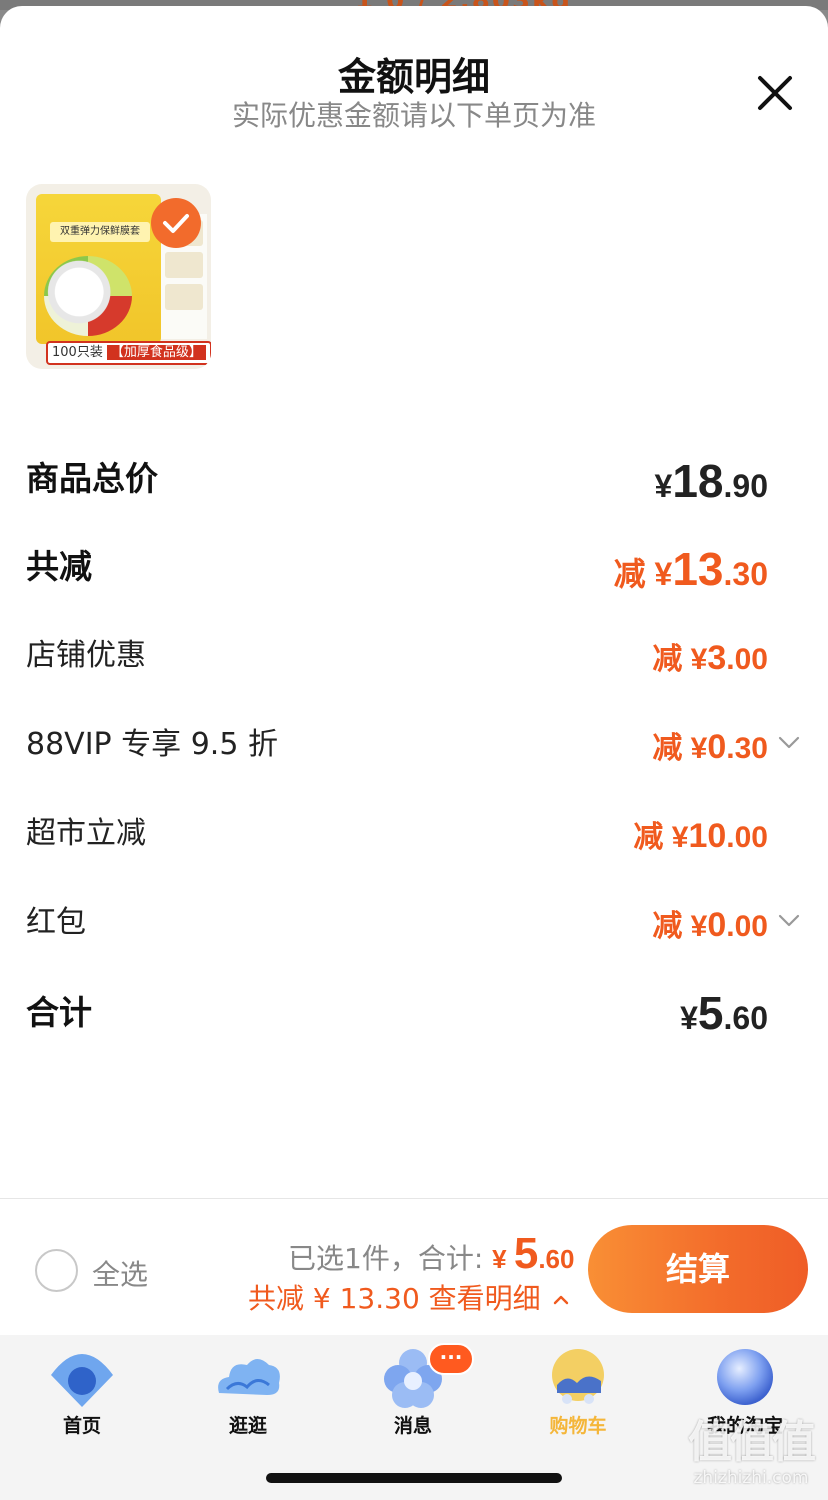  I want to click on tab-label: 逛逛, so click(247, 1426).